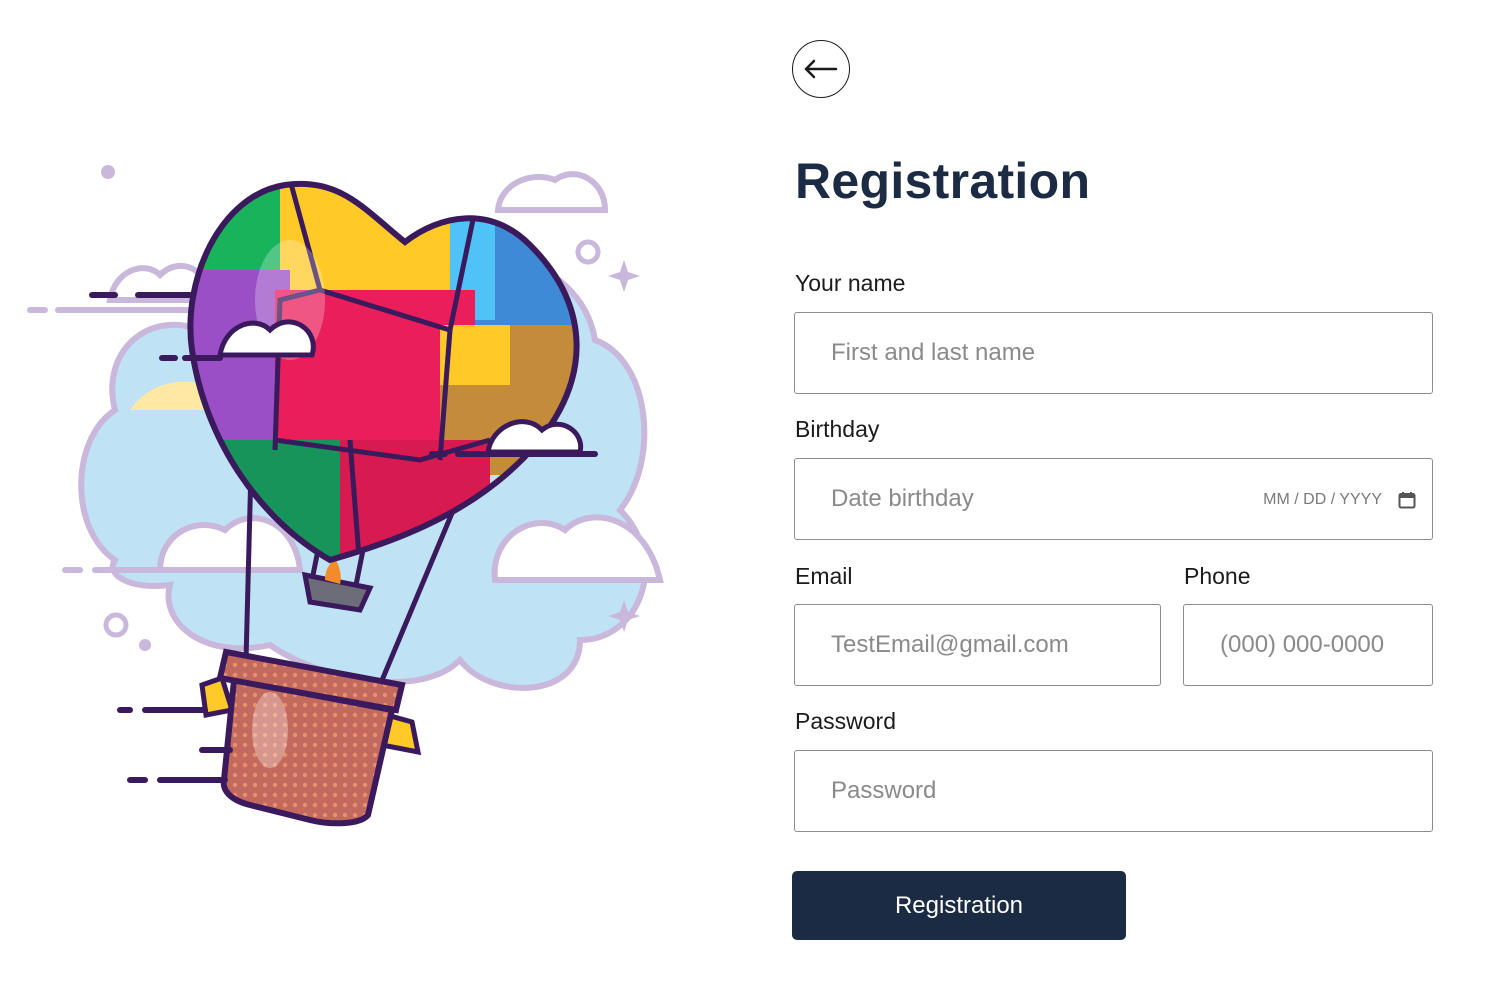 Image resolution: width=1512 pixels, height=982 pixels. Describe the element at coordinates (824, 576) in the screenshot. I see `email-label: Email` at that location.